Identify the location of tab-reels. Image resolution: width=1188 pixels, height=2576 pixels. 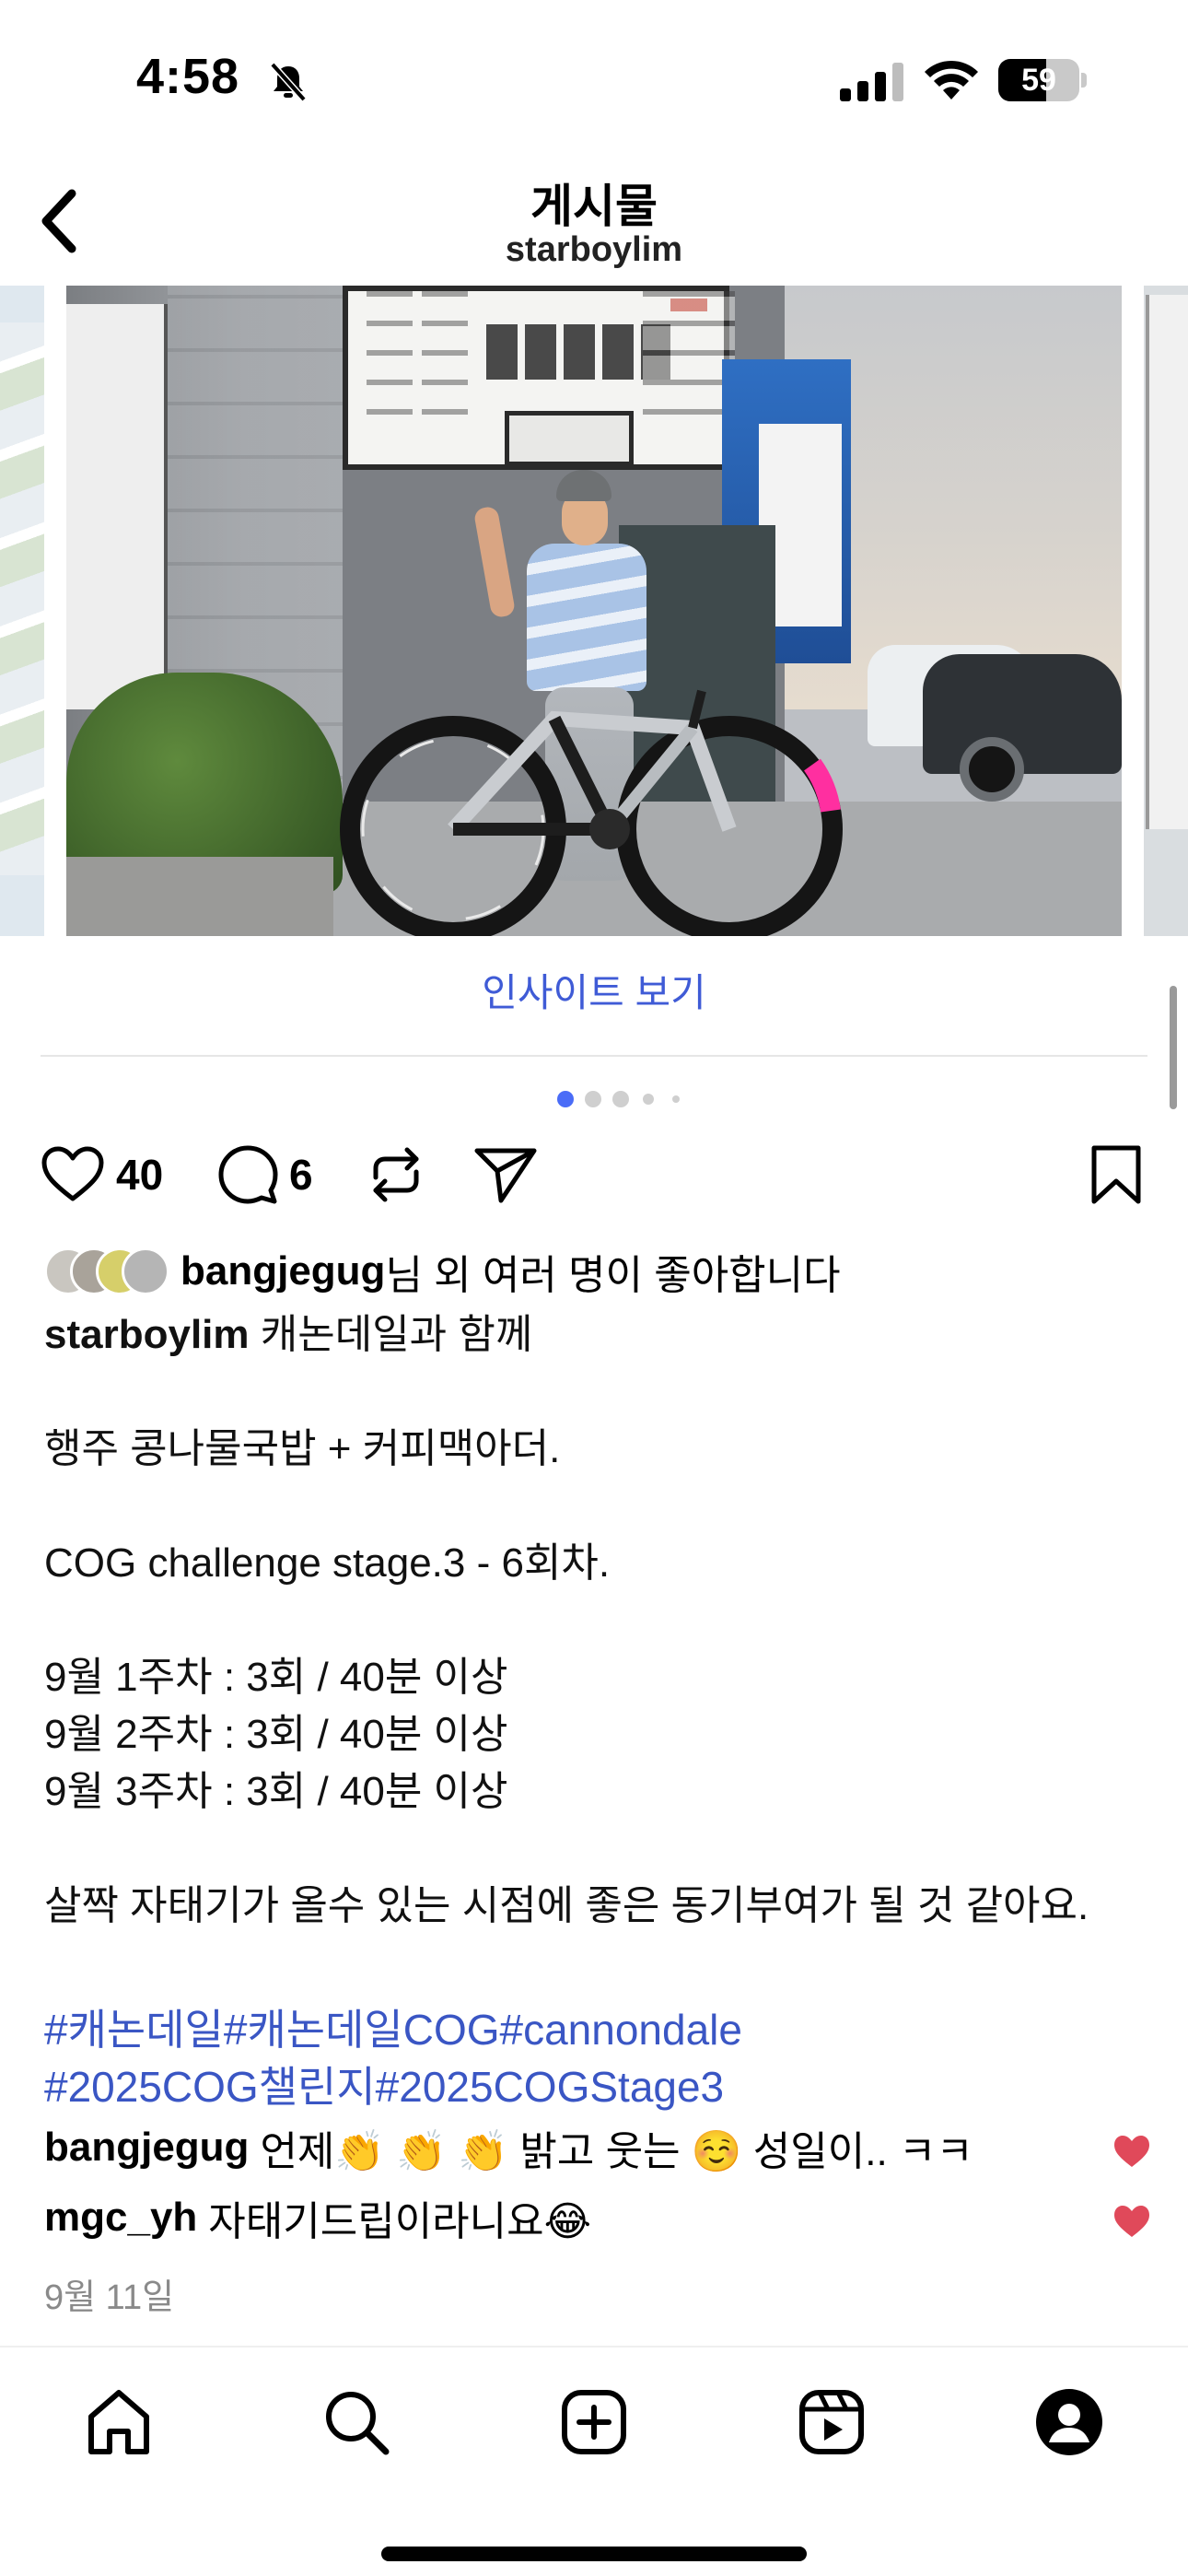
(831, 2422).